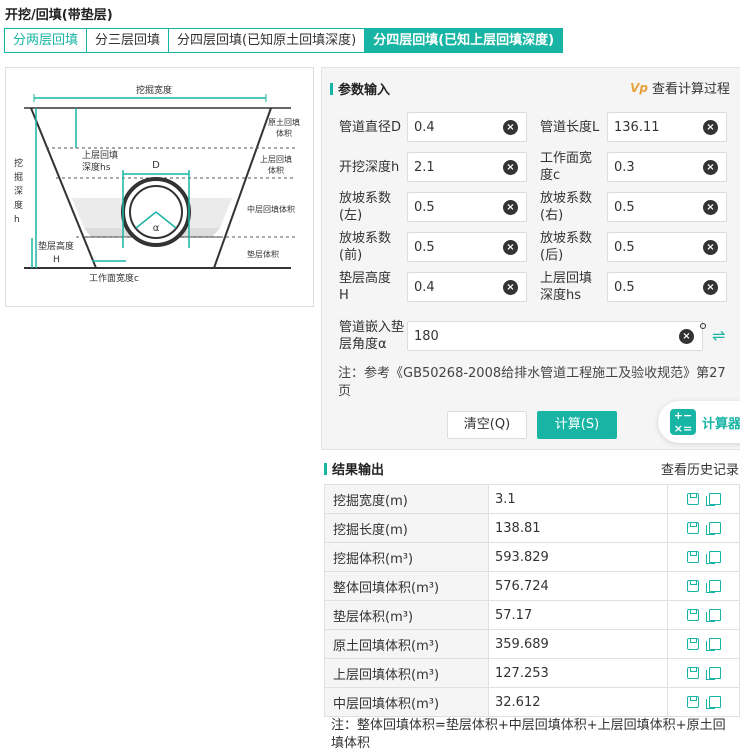 This screenshot has width=740, height=753. Describe the element at coordinates (570, 127) in the screenshot. I see `label-pipe-length: 管道长度L` at that location.